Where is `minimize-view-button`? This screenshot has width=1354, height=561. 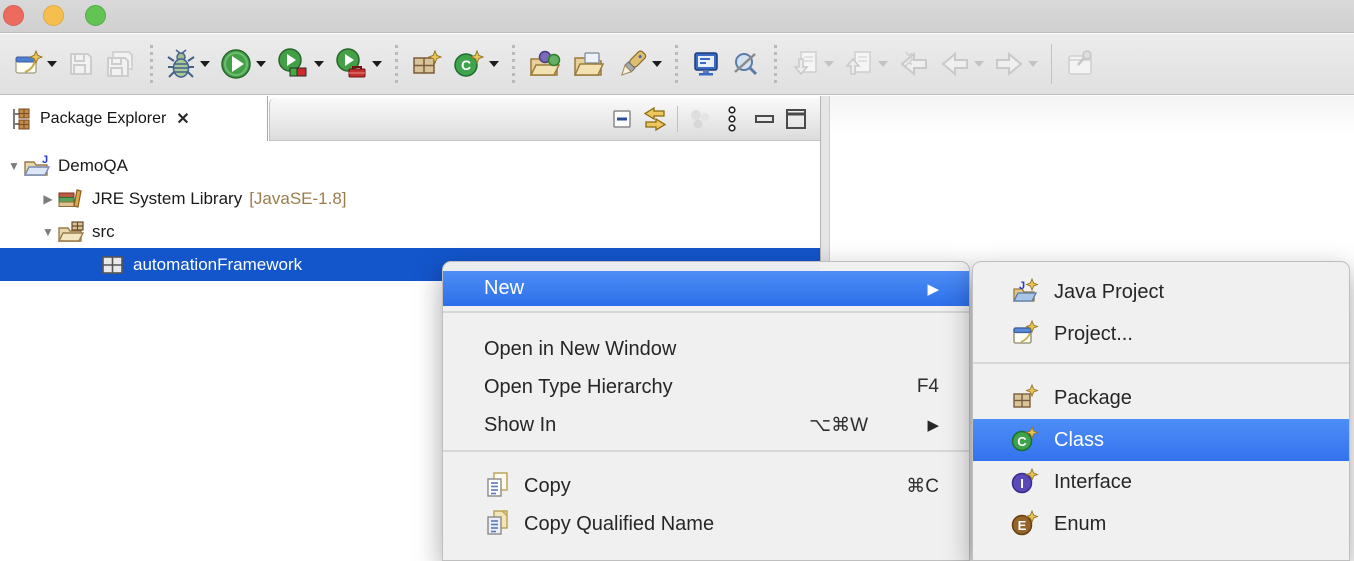 minimize-view-button is located at coordinates (764, 119).